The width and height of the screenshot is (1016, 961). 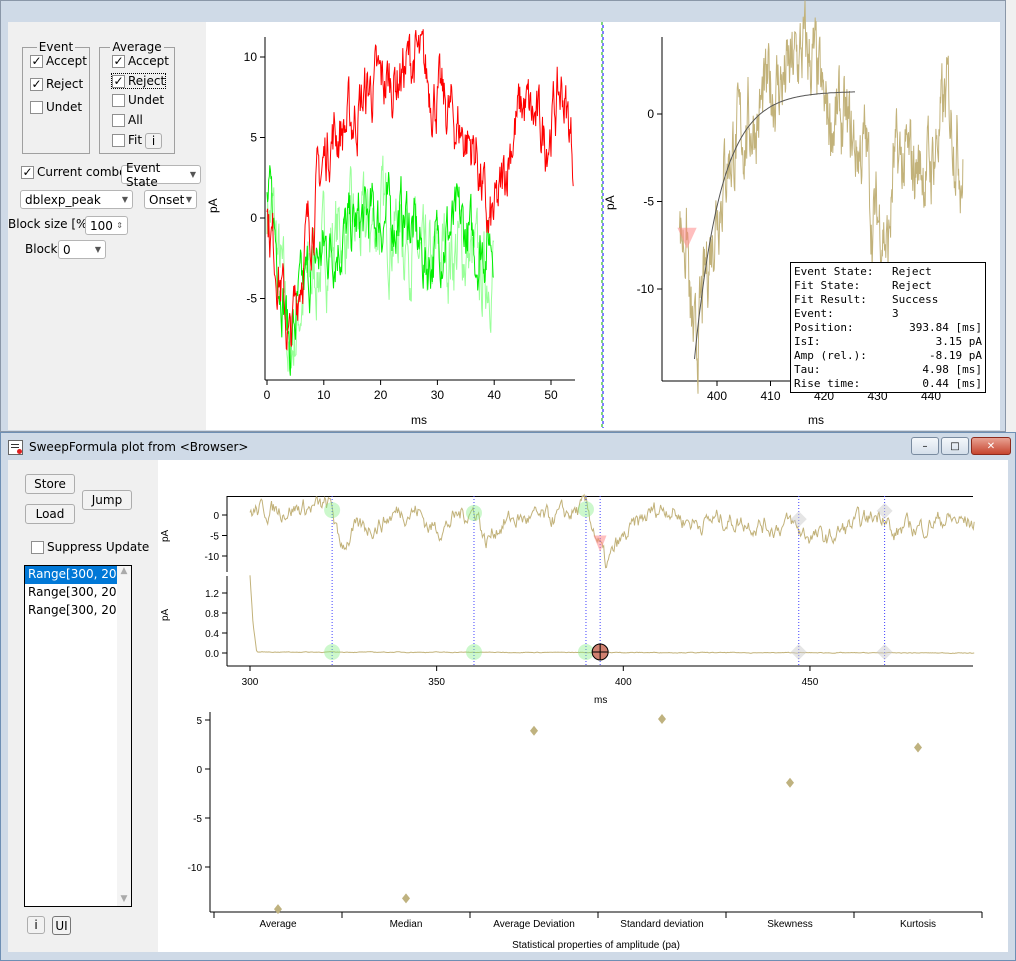 I want to click on y-tick-label: -10, so click(x=646, y=289).